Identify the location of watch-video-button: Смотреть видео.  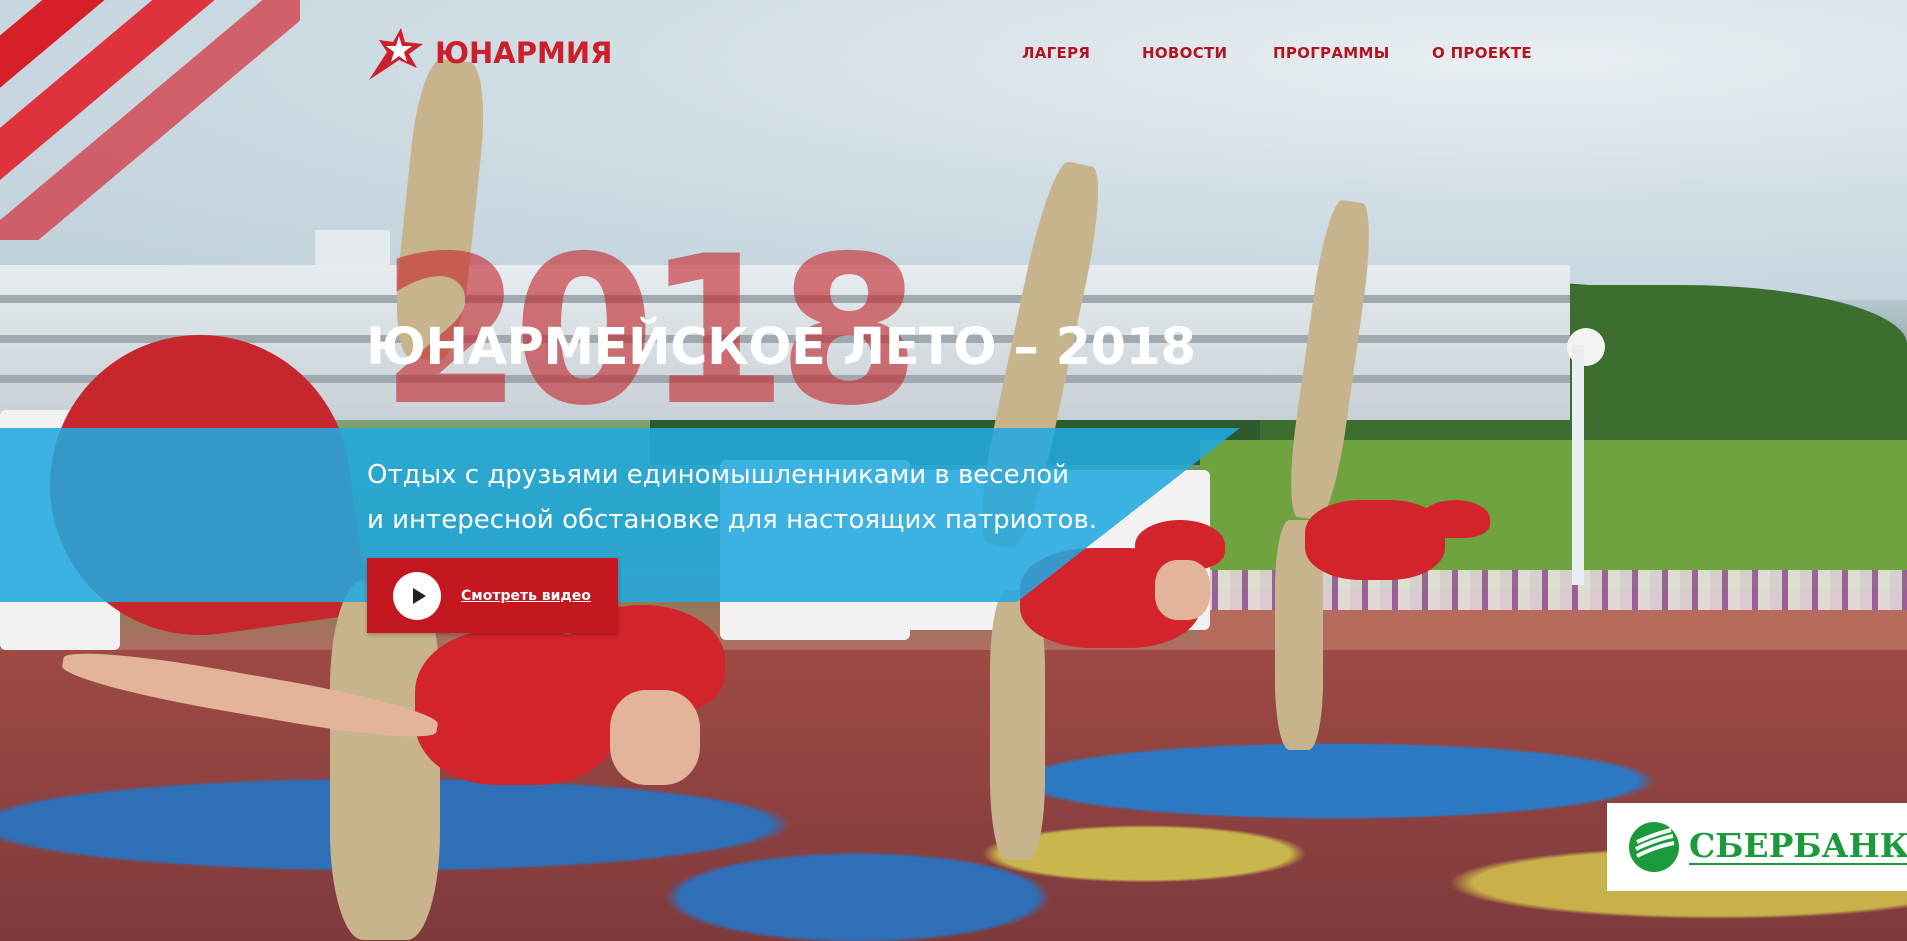
(492, 595).